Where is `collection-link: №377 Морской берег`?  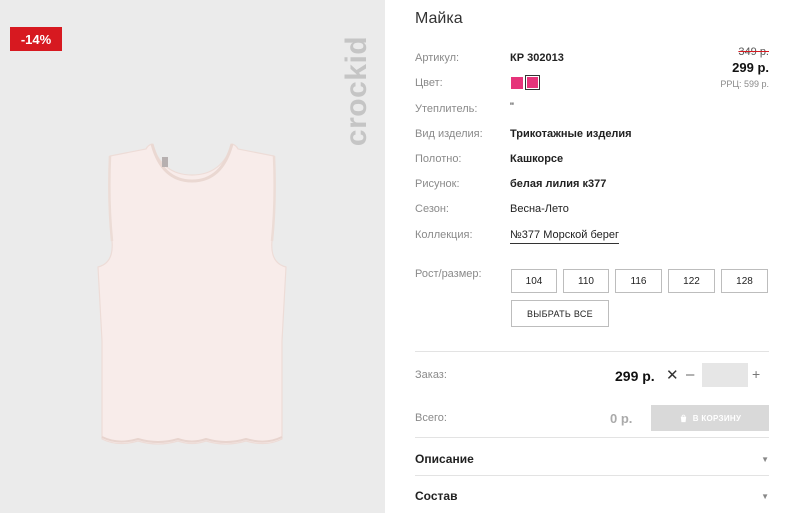 collection-link: №377 Морской берег is located at coordinates (565, 236).